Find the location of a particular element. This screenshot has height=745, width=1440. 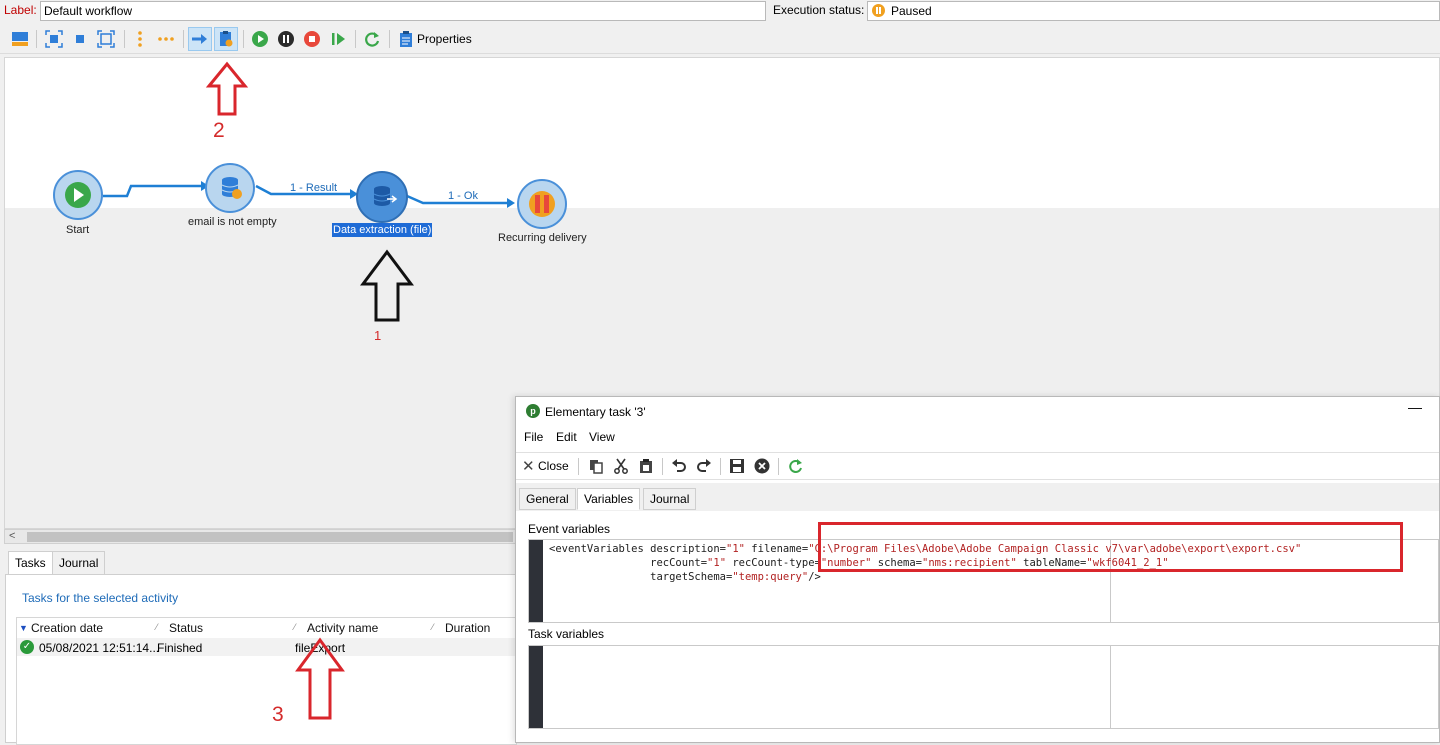

execution-status-value: Paused is located at coordinates (911, 11).